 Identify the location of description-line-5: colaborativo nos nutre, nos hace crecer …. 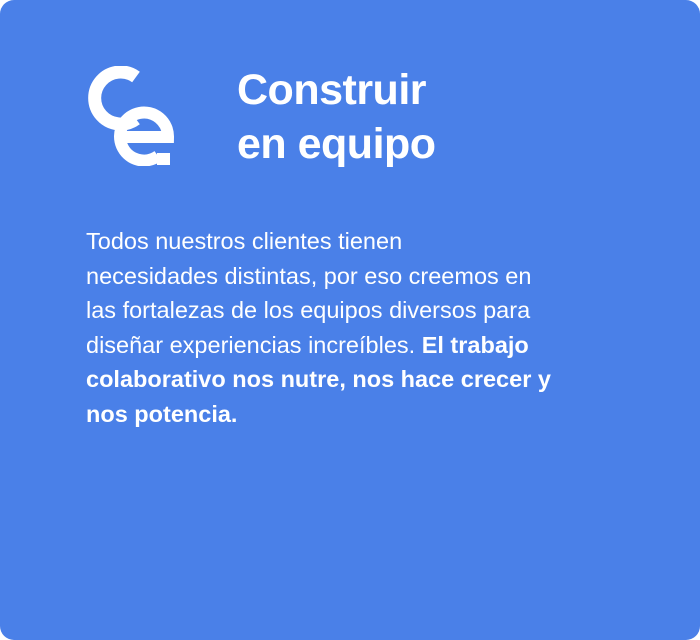
(318, 379).